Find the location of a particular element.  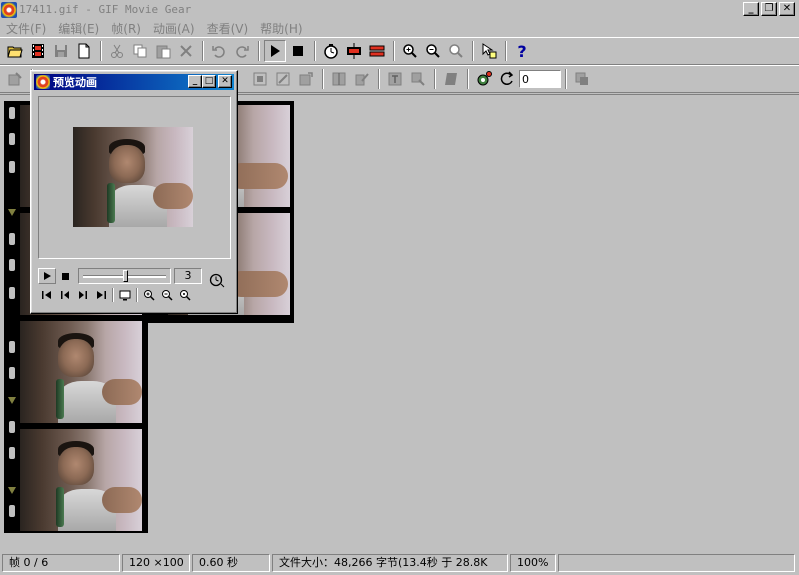

preview-close-button: ✕ is located at coordinates (225, 81).